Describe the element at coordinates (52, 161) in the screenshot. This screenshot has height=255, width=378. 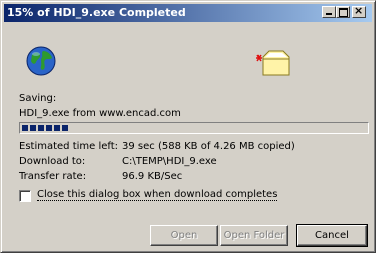
I see `download-to-label: Download to:` at that location.